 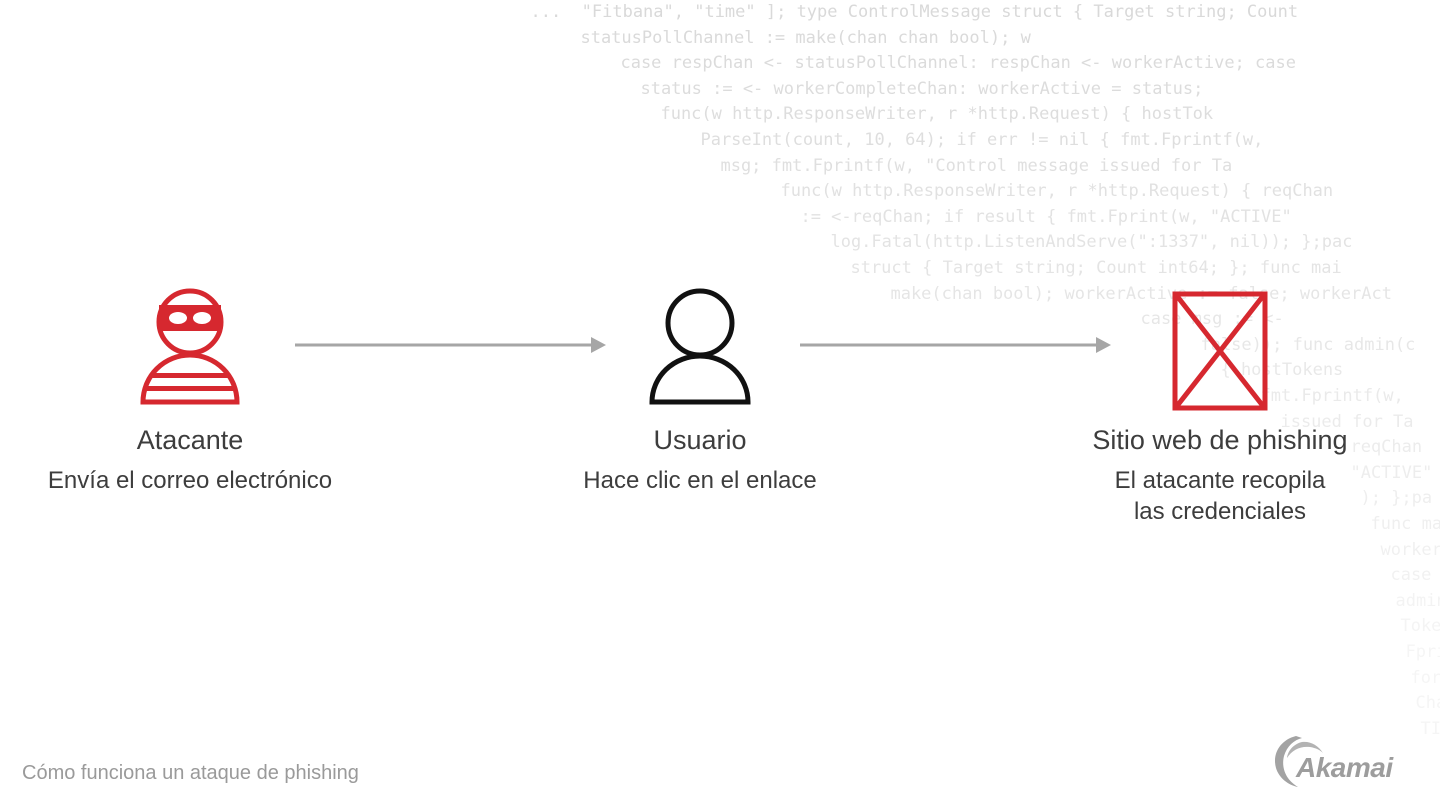 I want to click on code-line: workerAc, so click(x=1410, y=549).